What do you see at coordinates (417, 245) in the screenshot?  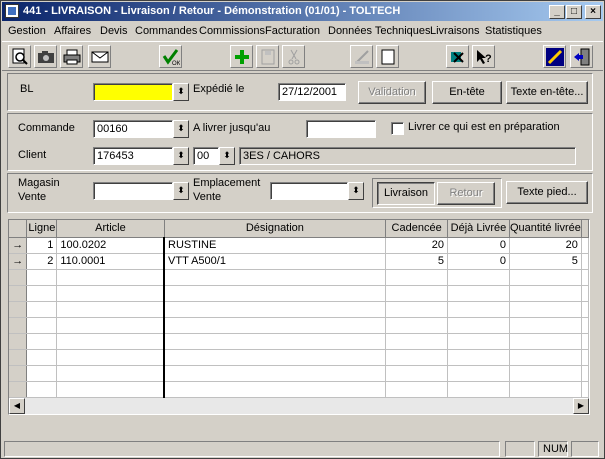 I see `cell-cadencee: 20` at bounding box center [417, 245].